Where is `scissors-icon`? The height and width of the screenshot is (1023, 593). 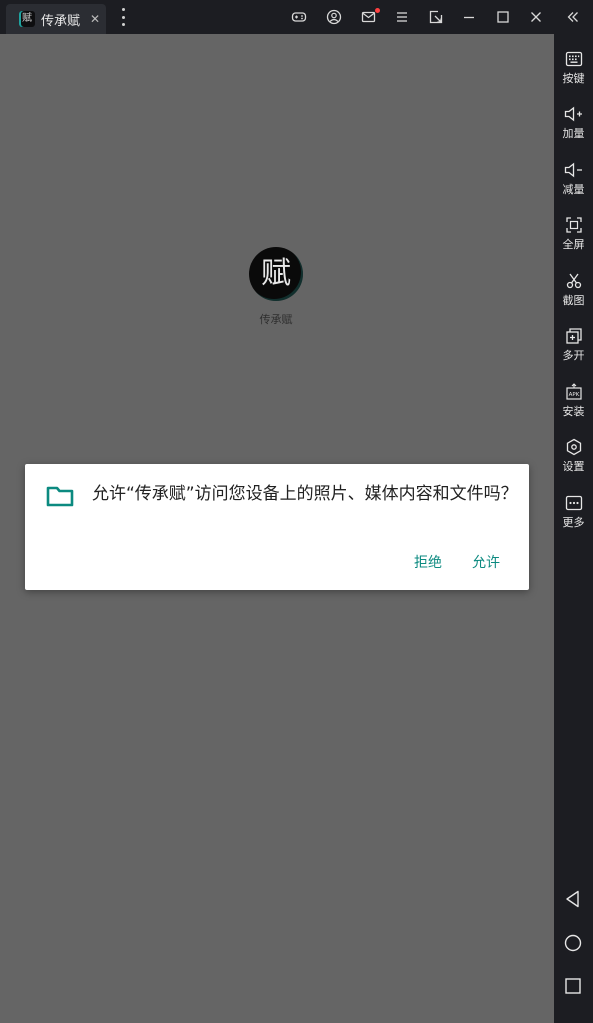 scissors-icon is located at coordinates (573, 281).